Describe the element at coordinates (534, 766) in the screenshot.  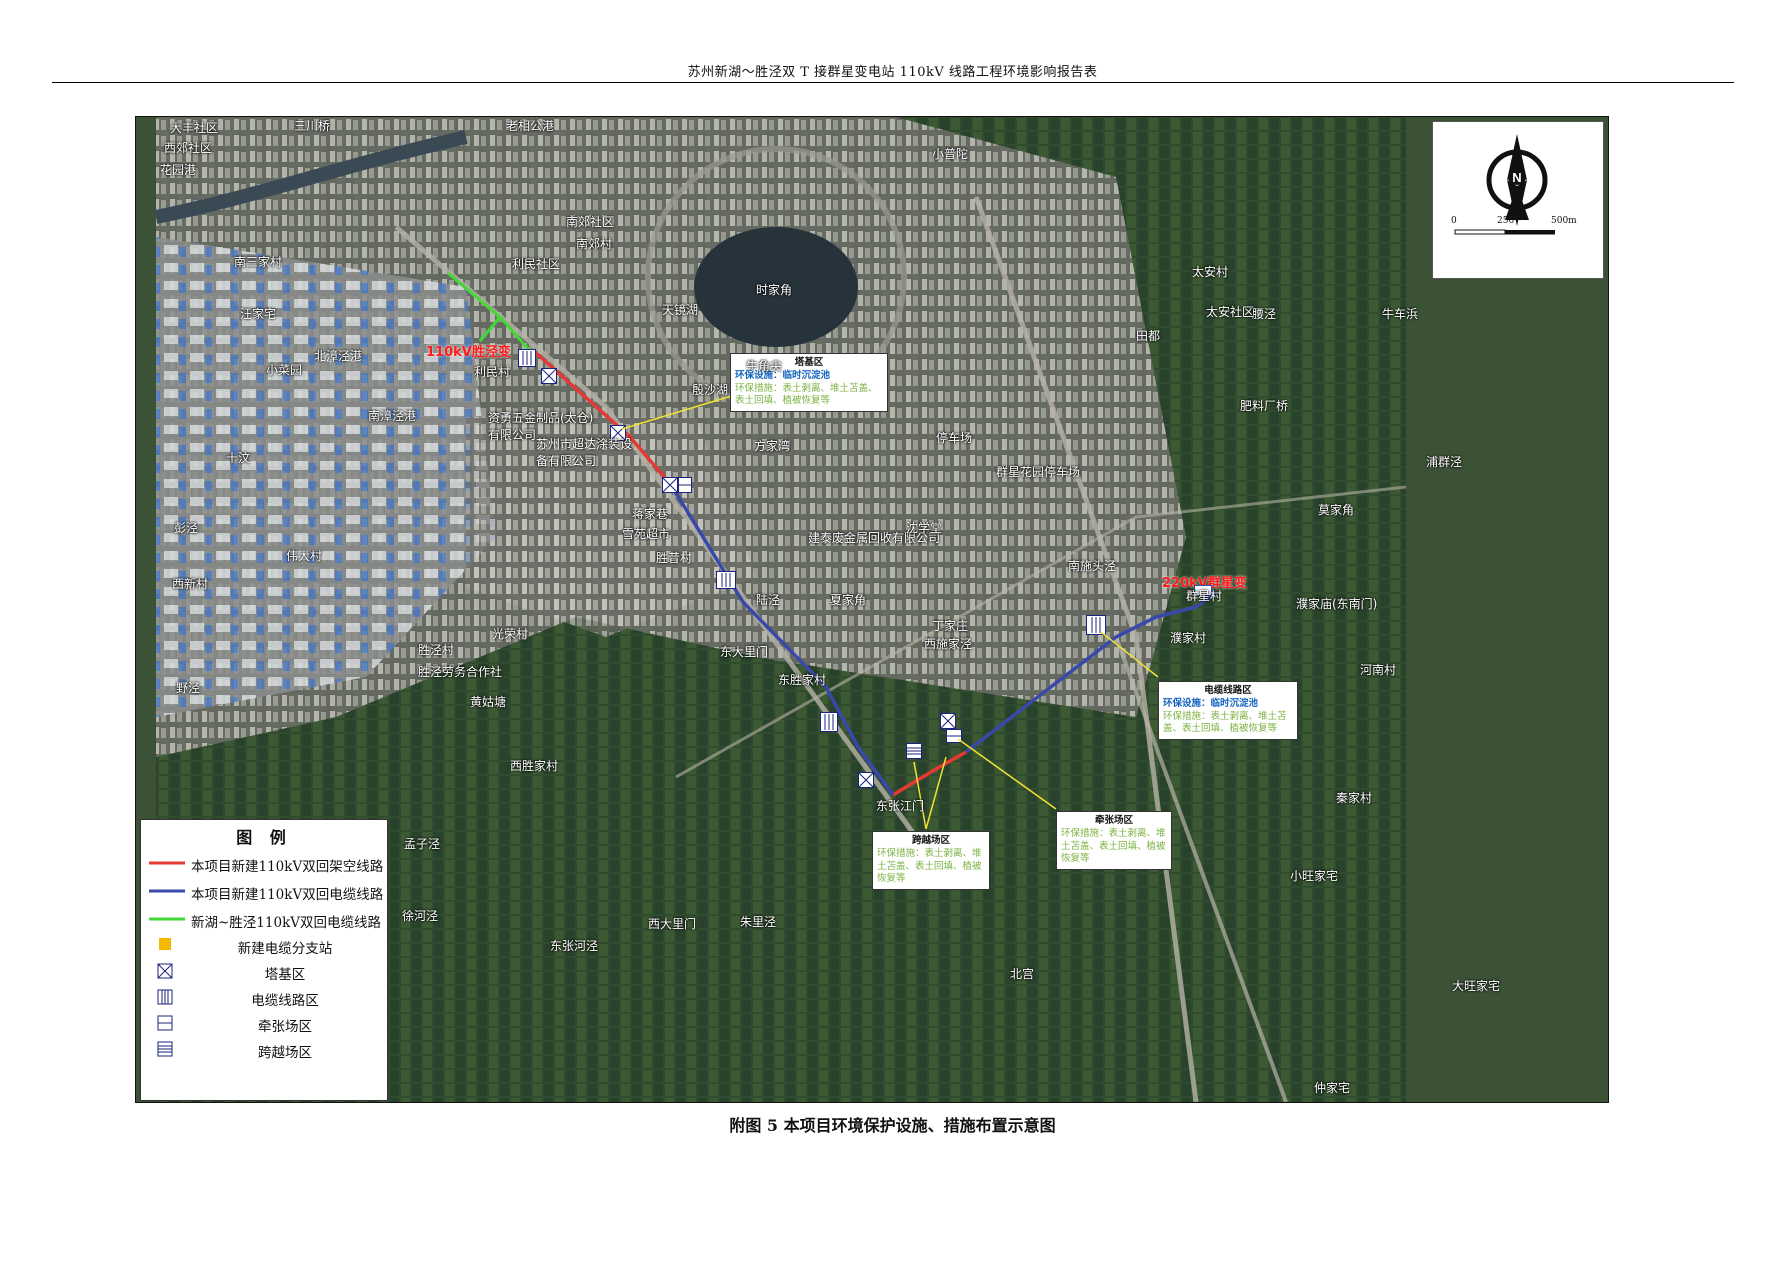
I see `place-label: 西胜家村` at that location.